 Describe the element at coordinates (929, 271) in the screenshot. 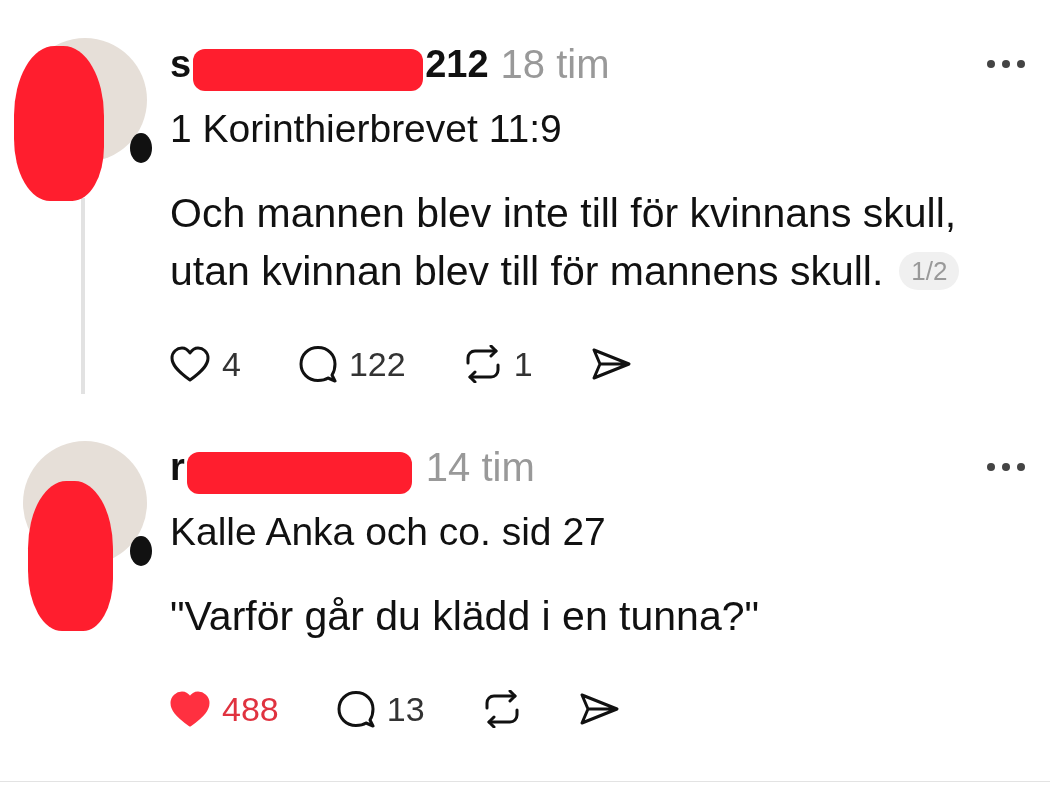

I see `page-counter: 1/2` at that location.